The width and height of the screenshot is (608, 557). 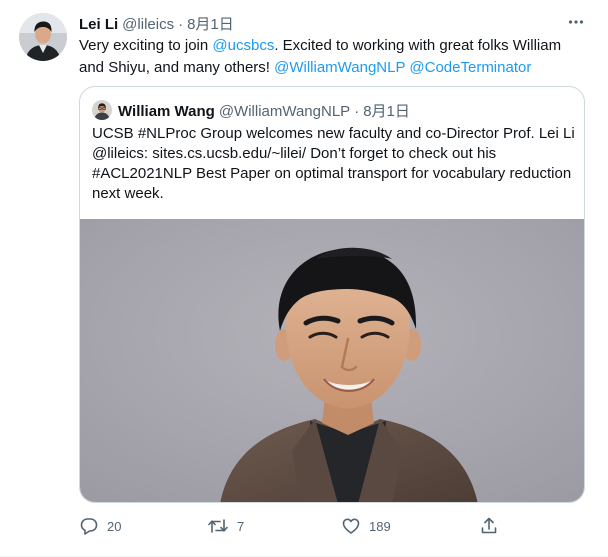 I want to click on quoted-tweet-date: 8月1日, so click(x=386, y=110).